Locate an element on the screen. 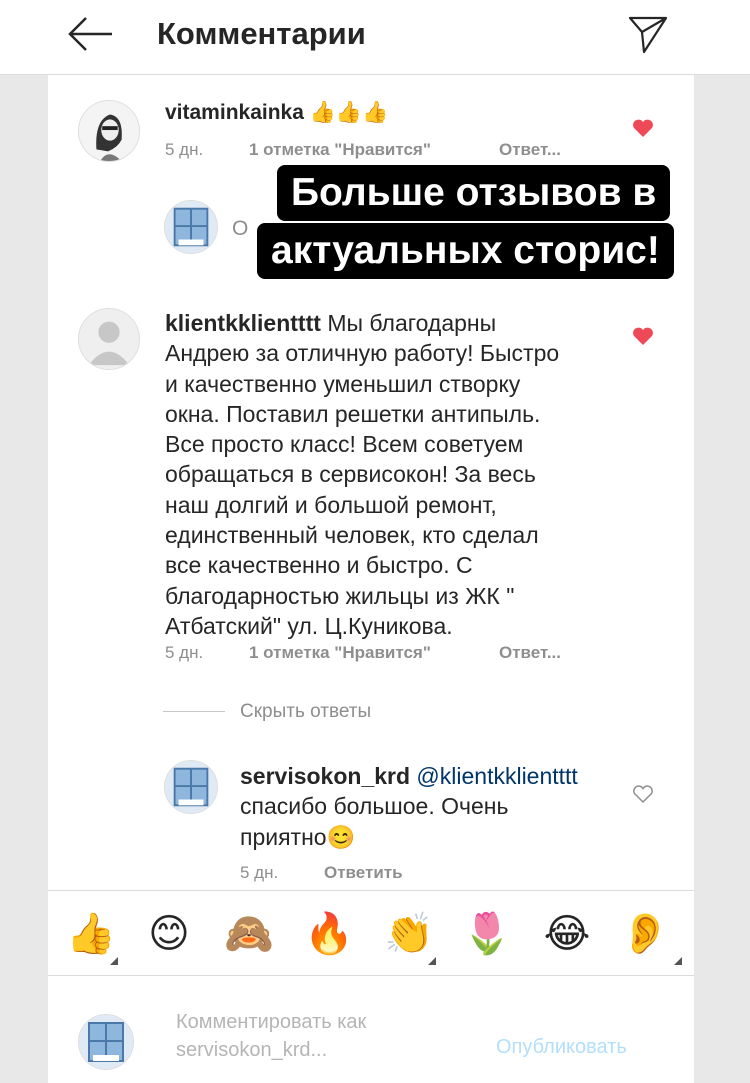 The height and width of the screenshot is (1083, 750). comment-text-line: единственный человек, кто сделал is located at coordinates (352, 535).